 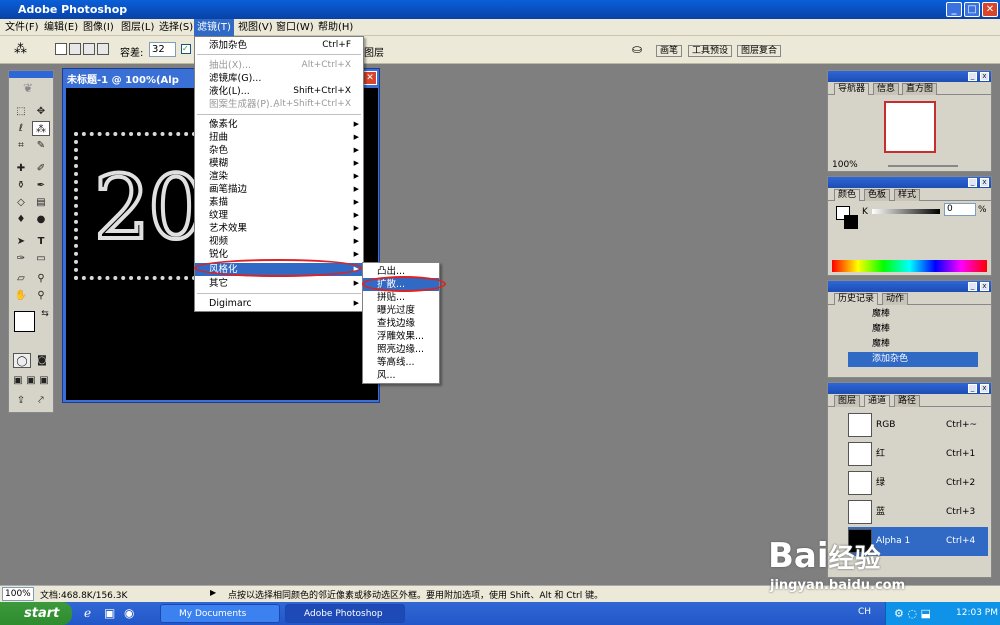 I want to click on filter-blur: 模糊 ▶, so click(x=279, y=163).